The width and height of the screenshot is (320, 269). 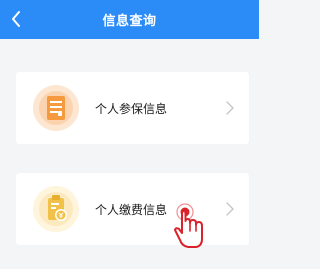 I want to click on clipboard-yen-icon, so click(x=56, y=209).